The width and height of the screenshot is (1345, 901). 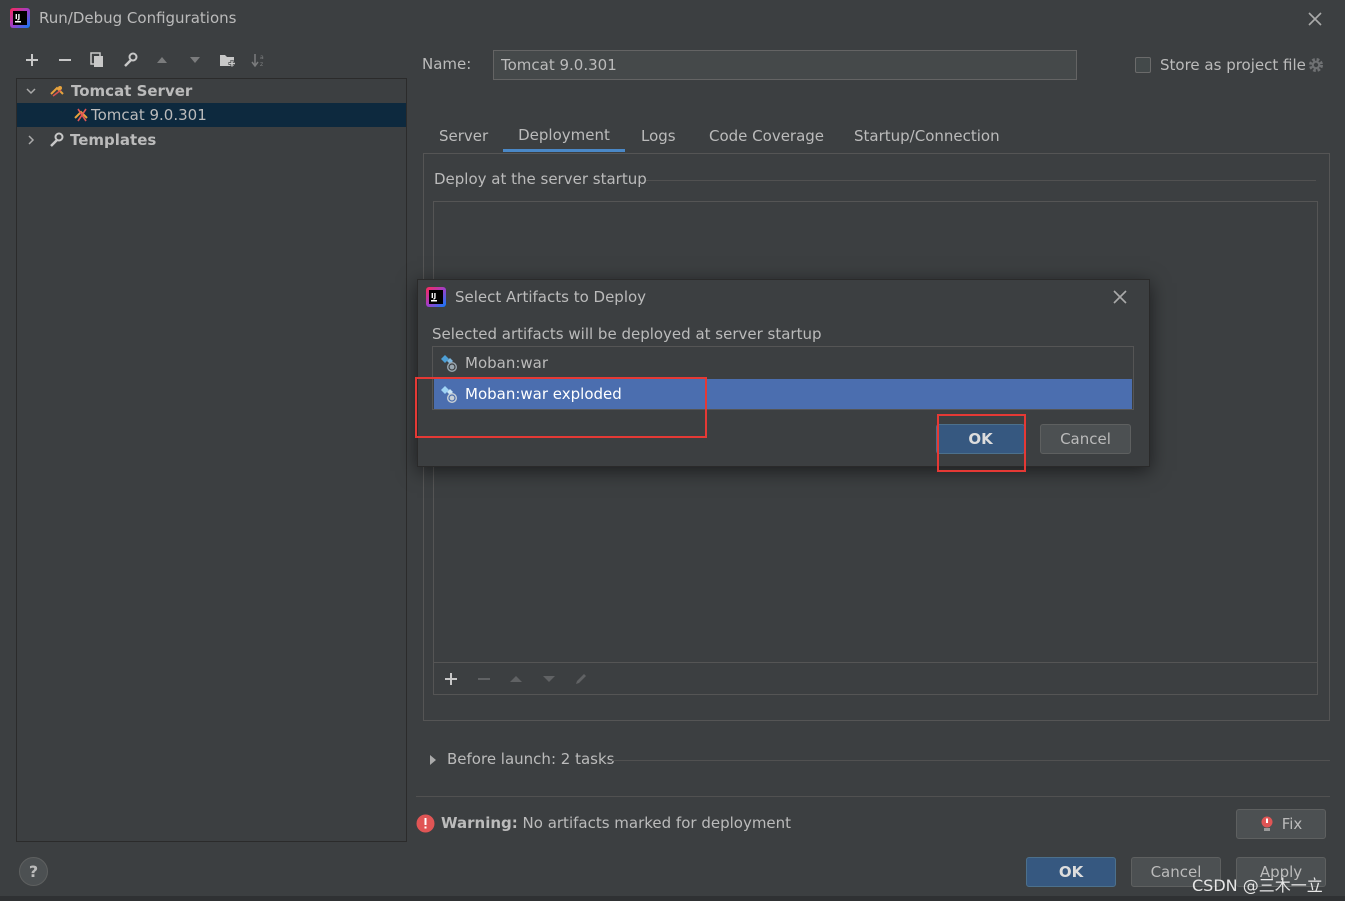 What do you see at coordinates (1292, 824) in the screenshot?
I see `fix-button-label: Fix` at bounding box center [1292, 824].